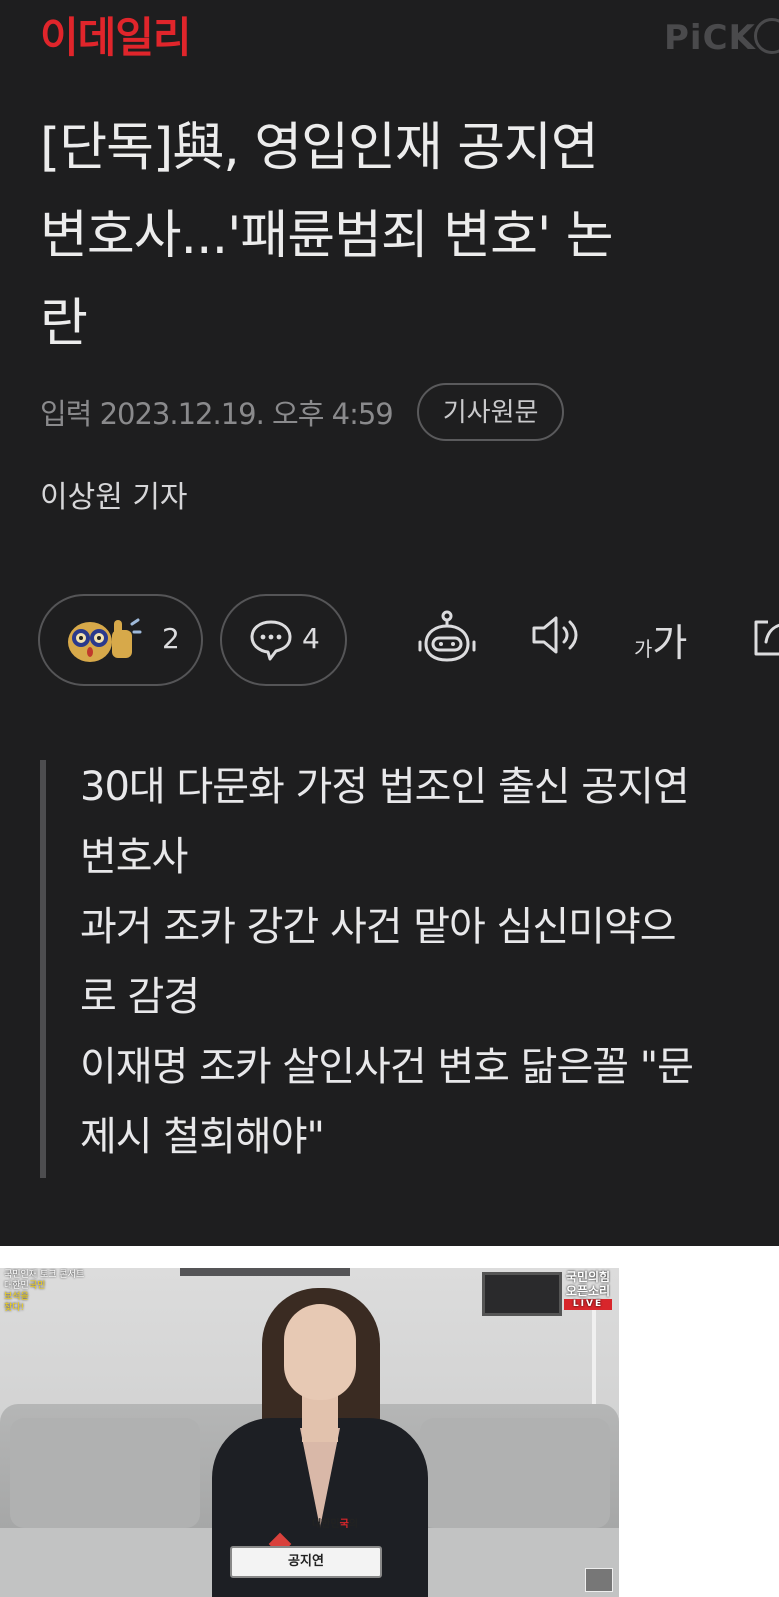 This screenshot has height=1597, width=779. What do you see at coordinates (353, 1524) in the screenshot?
I see `caption-text: 의` at bounding box center [353, 1524].